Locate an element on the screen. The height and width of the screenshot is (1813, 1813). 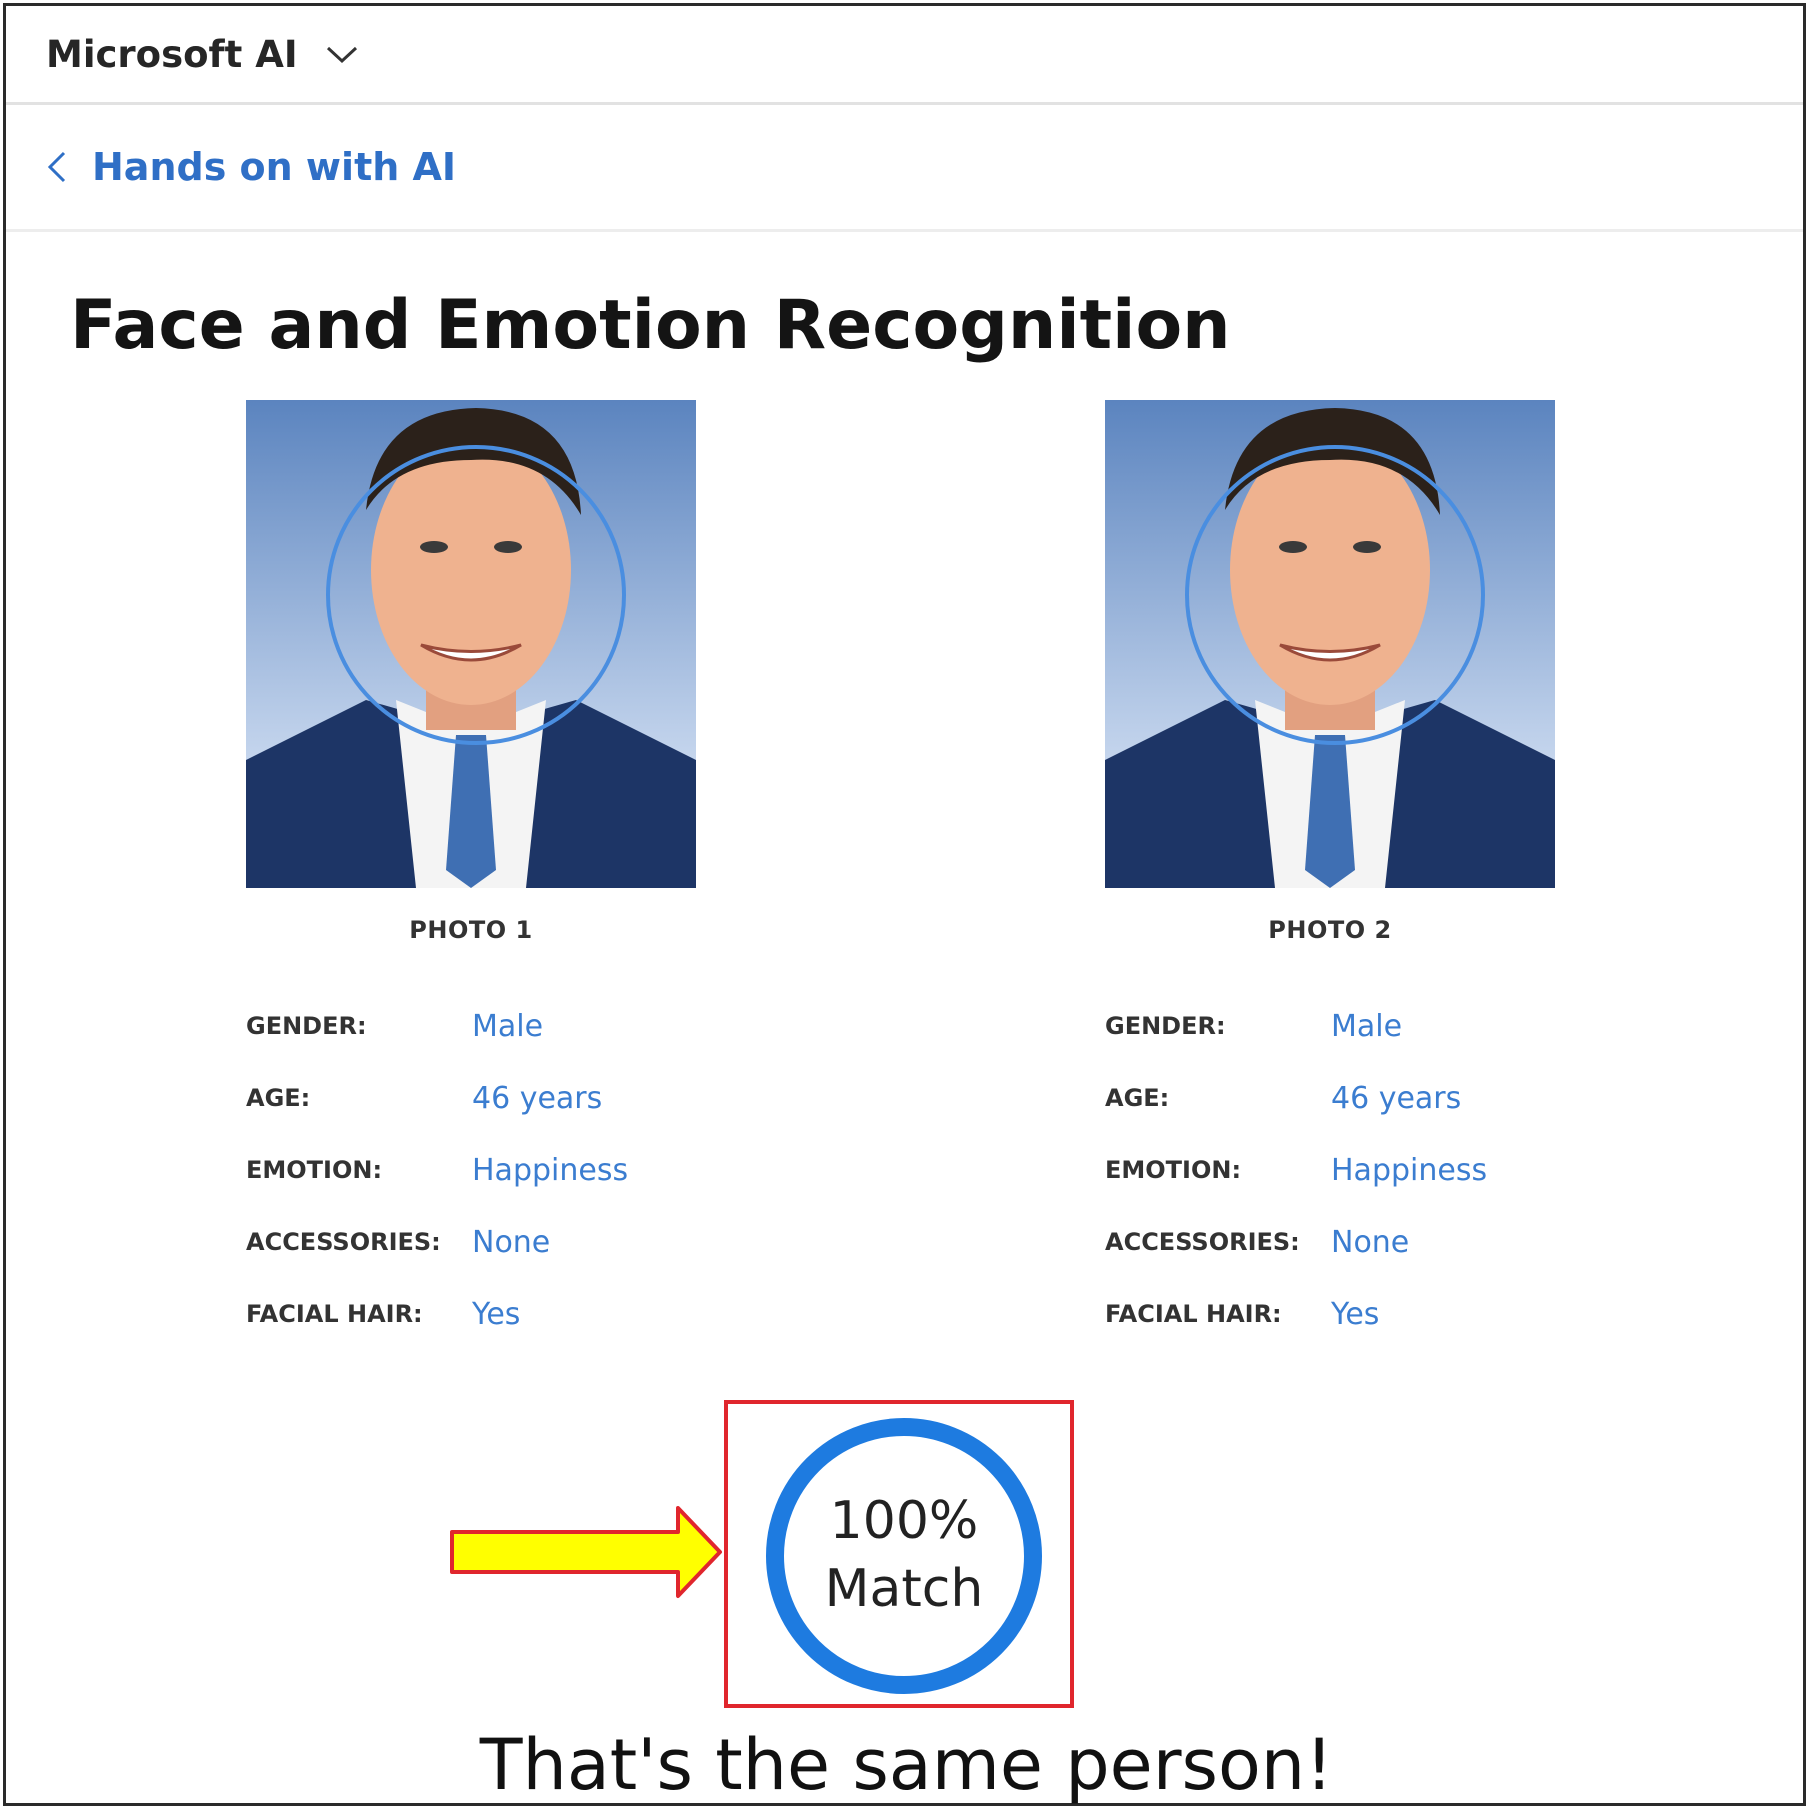
top-bar: Microsoft AI is located at coordinates (904, 55).